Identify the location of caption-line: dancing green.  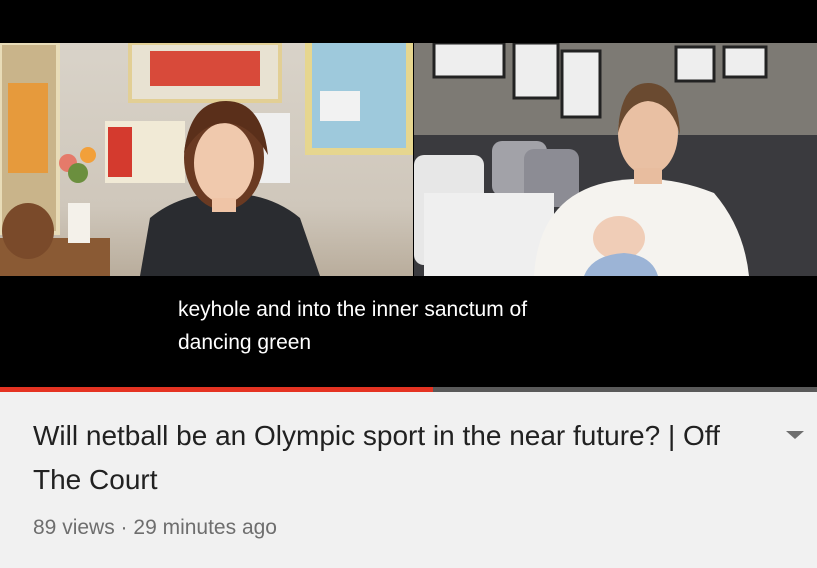
(245, 342).